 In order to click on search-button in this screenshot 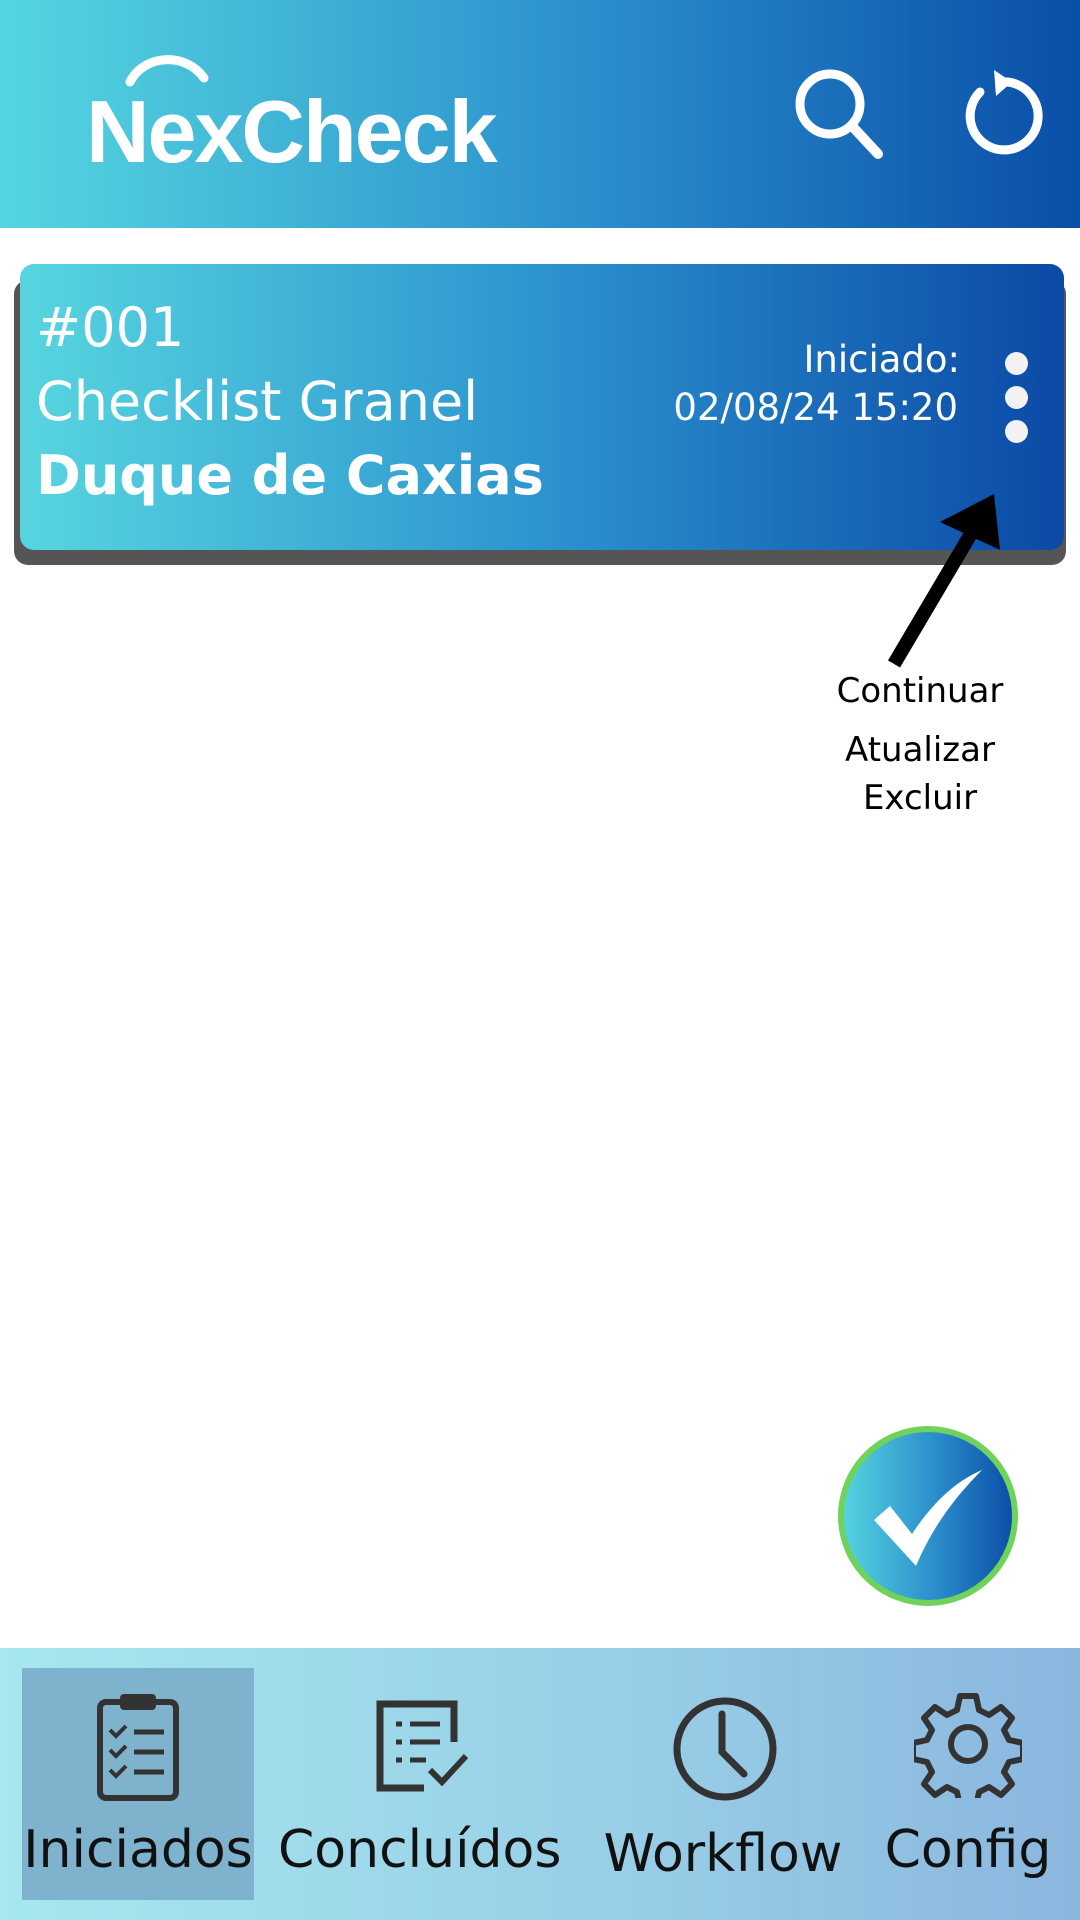, I will do `click(840, 116)`.